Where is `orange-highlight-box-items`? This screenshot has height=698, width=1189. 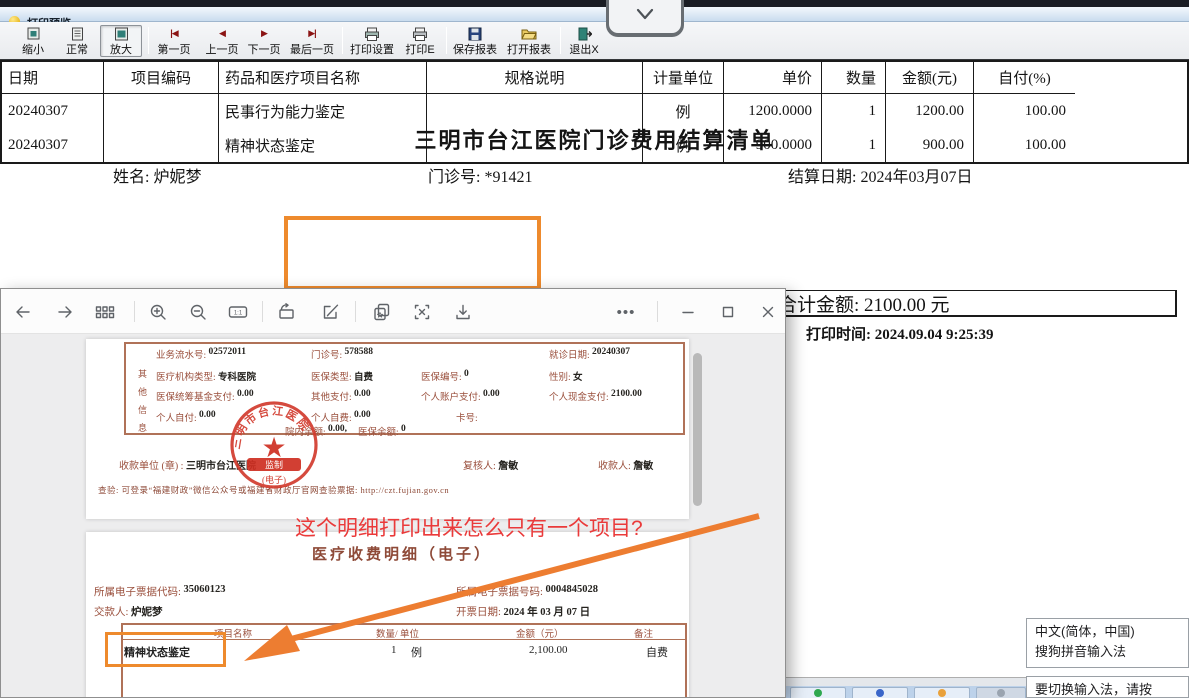
orange-highlight-box-items is located at coordinates (412, 253).